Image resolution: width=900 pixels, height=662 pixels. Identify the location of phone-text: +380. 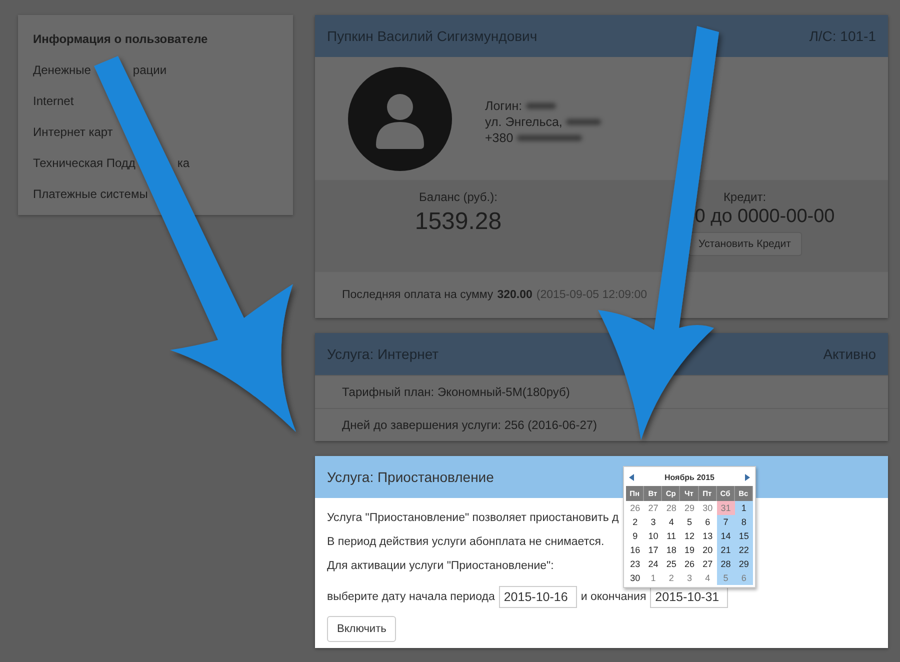
(499, 137).